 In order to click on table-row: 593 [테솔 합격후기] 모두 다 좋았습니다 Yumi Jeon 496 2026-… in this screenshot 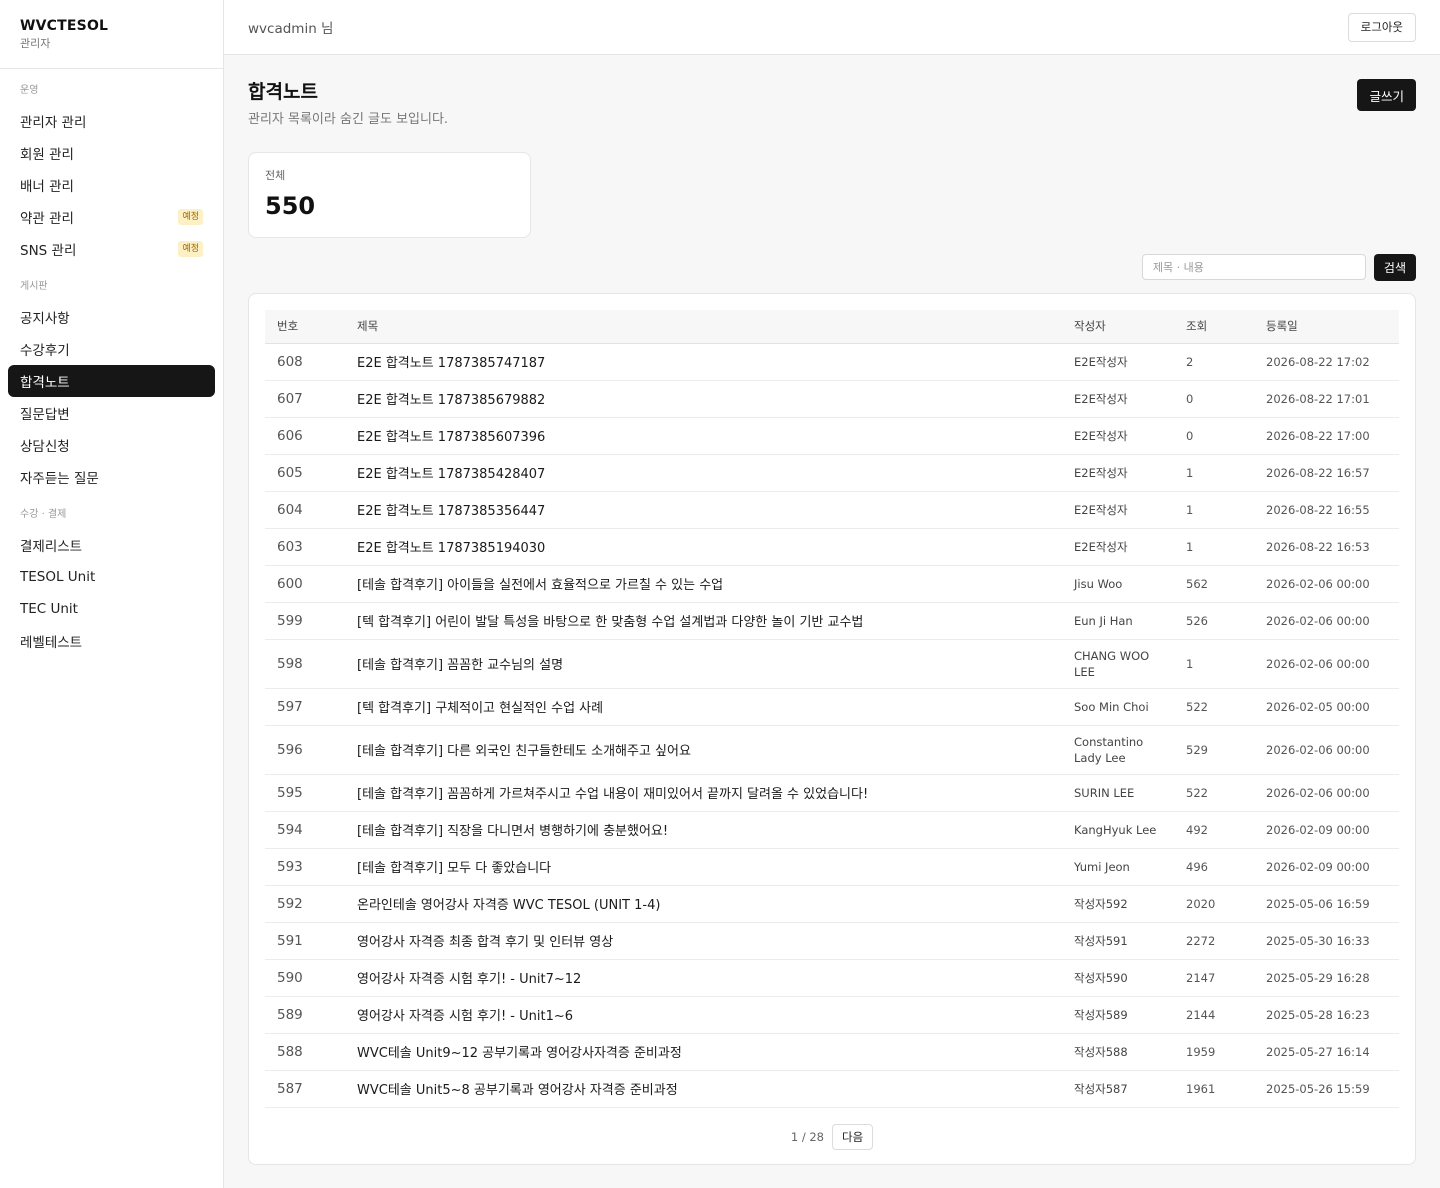, I will do `click(832, 867)`.